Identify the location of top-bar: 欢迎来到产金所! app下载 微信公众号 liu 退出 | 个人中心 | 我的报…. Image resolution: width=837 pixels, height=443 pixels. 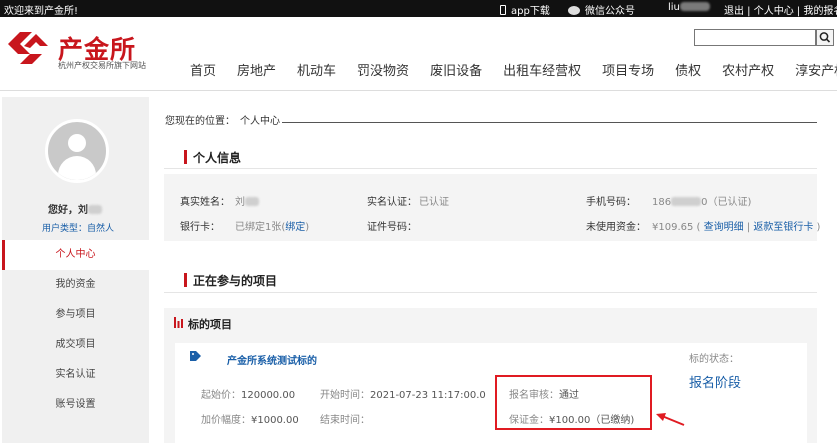
(418, 8).